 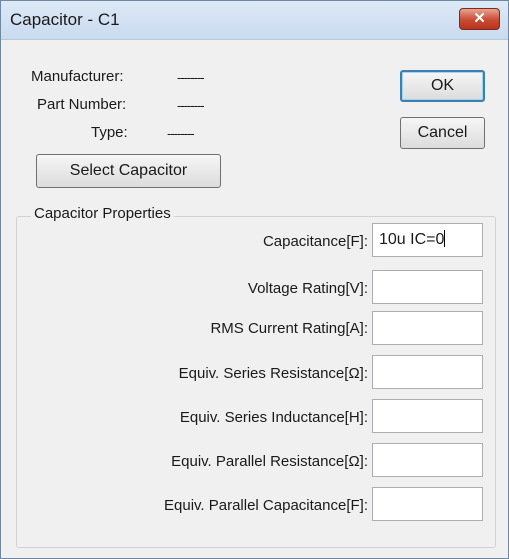 What do you see at coordinates (65, 19) in the screenshot?
I see `window-title: Capacitor - C1` at bounding box center [65, 19].